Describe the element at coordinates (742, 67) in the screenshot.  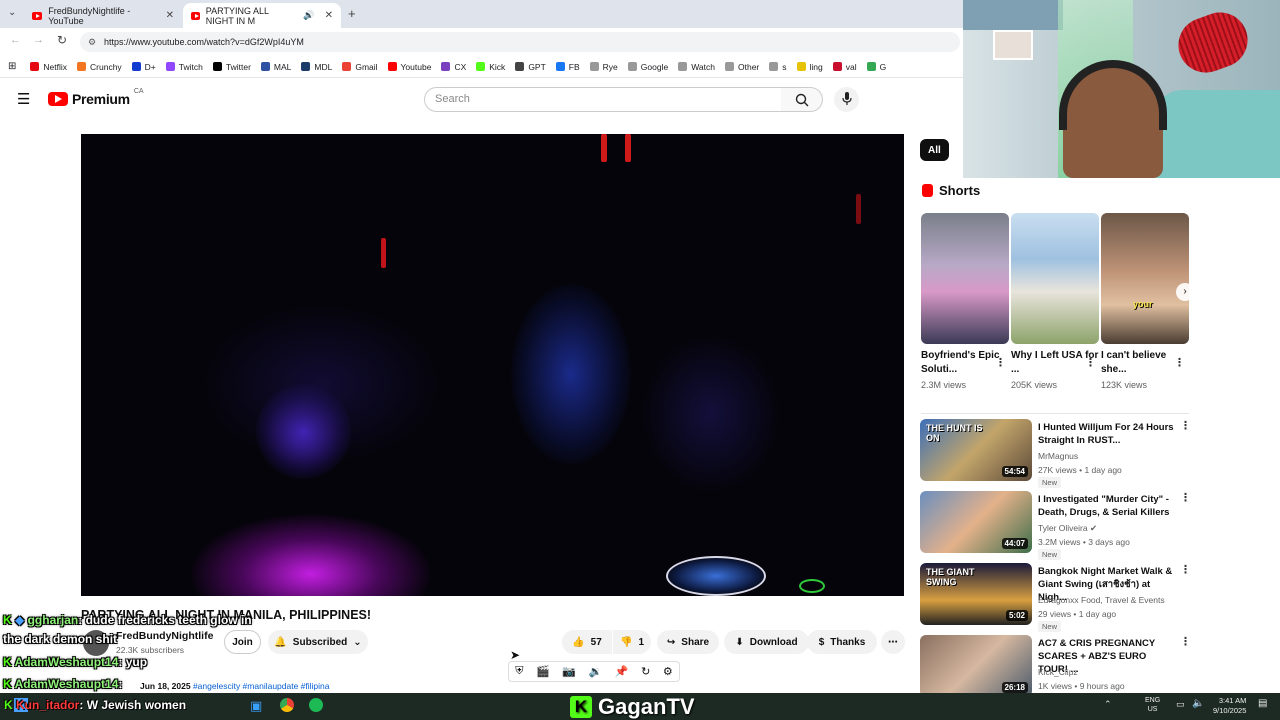
I see `bookmark-other: Other` at that location.